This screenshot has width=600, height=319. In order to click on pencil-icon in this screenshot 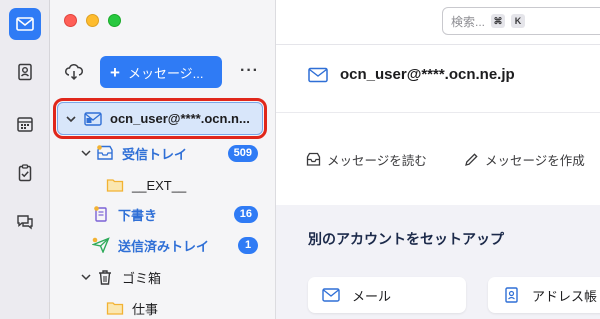, I will do `click(471, 159)`.